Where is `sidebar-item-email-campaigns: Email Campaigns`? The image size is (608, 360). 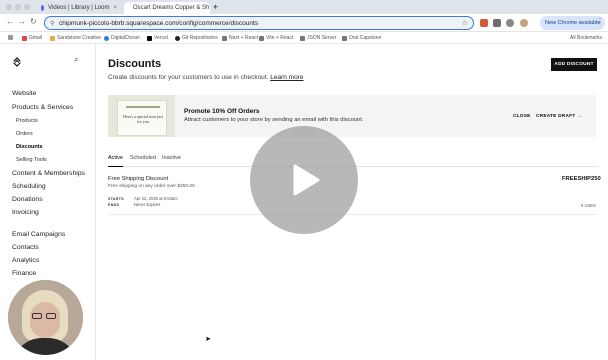
sidebar-item-email-campaigns: Email Campaigns is located at coordinates (38, 234).